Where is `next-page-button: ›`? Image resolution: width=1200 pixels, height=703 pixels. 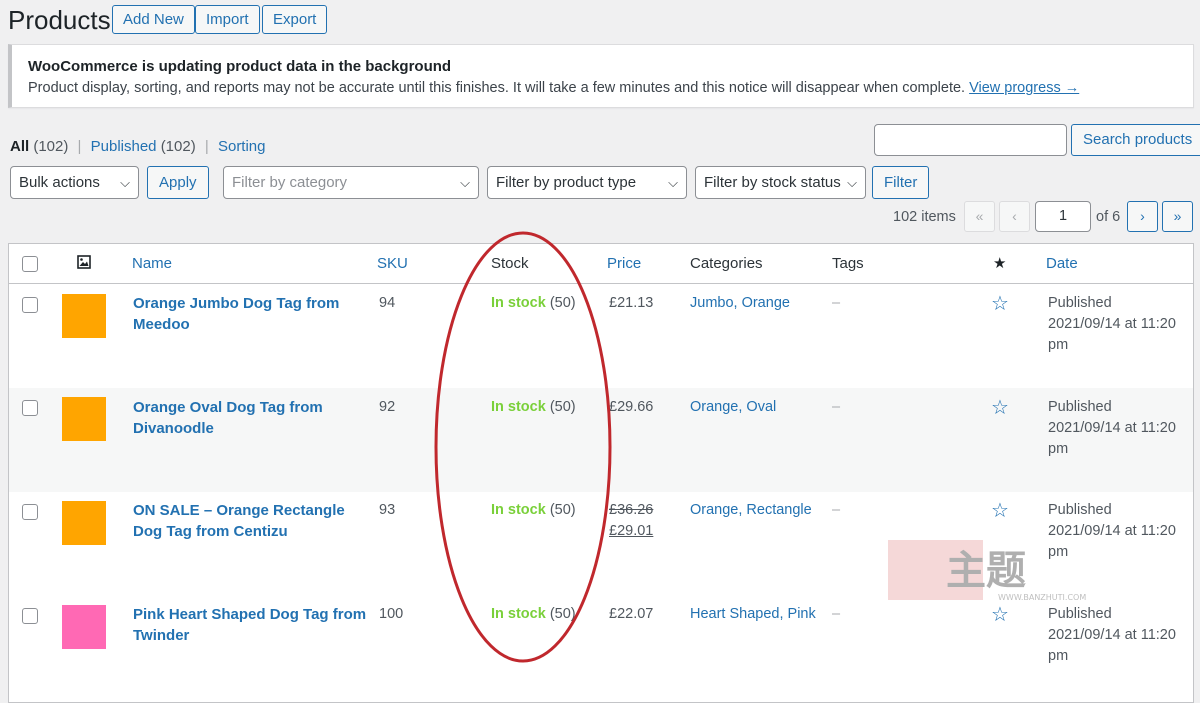 next-page-button: › is located at coordinates (1142, 216).